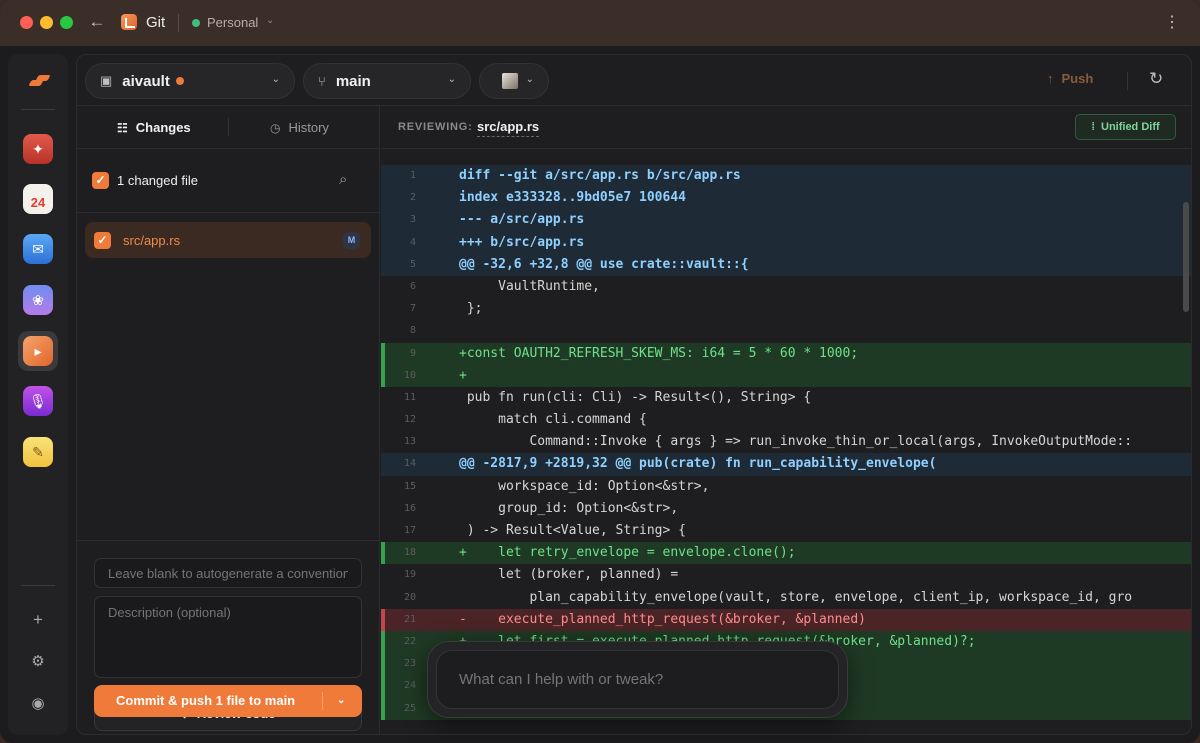  I want to click on git-app-icon: ▸, so click(38, 351).